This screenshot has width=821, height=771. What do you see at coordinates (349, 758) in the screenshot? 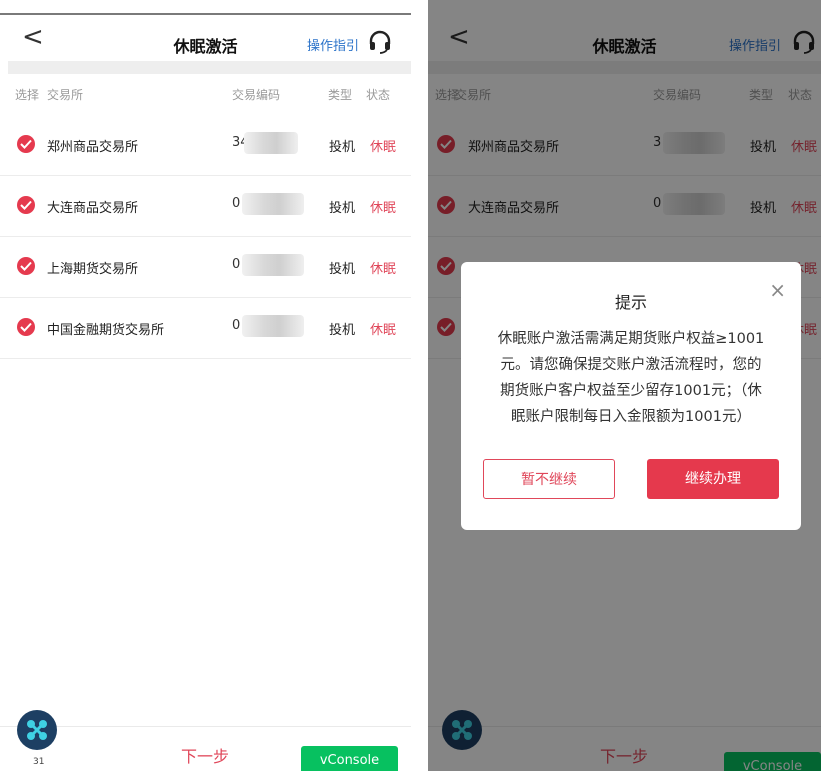
I see `vconsole-button: vConsole` at bounding box center [349, 758].